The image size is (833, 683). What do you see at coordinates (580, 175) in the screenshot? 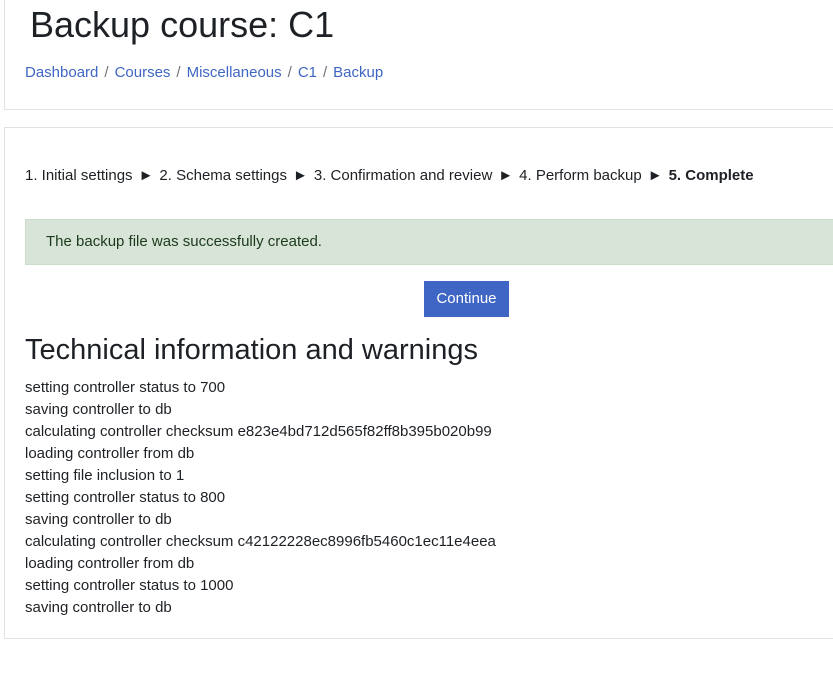
I see `step-perform-backup: 4. Perform backup` at bounding box center [580, 175].